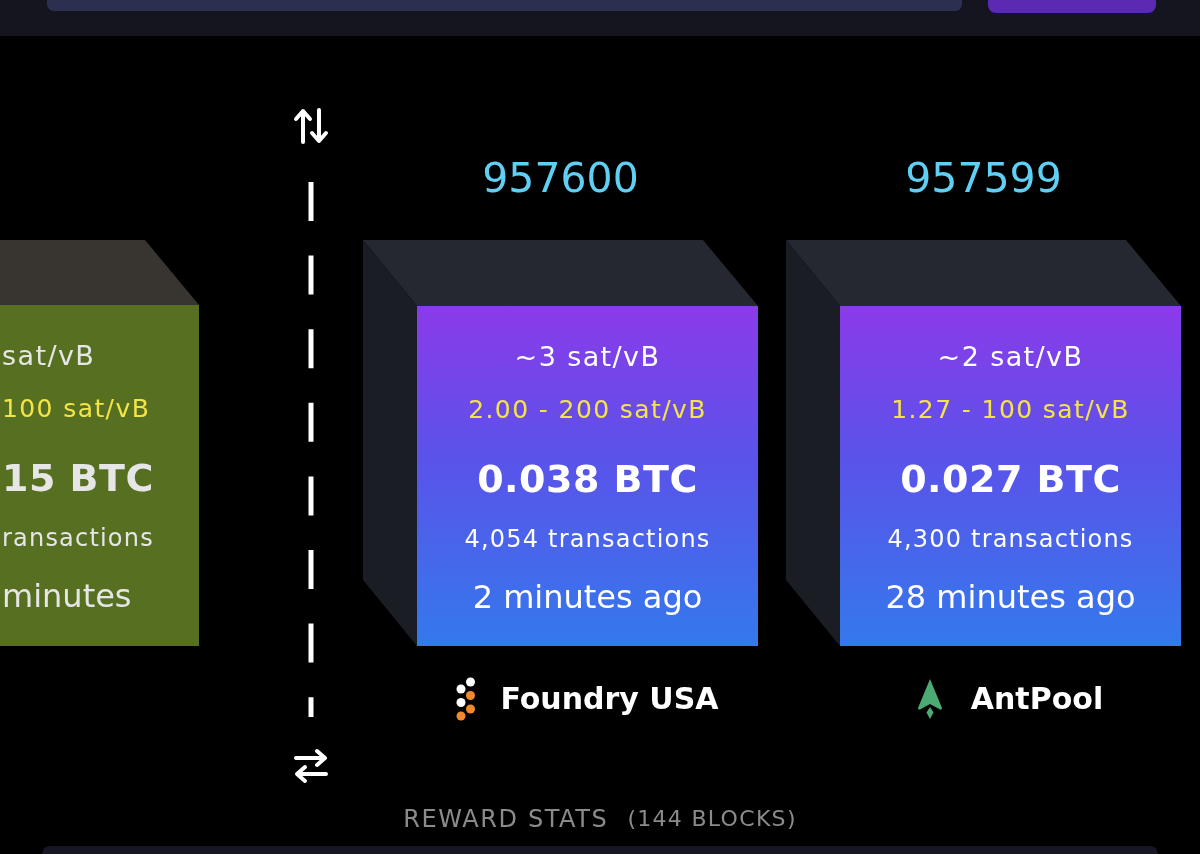 The height and width of the screenshot is (854, 1200). I want to click on block-front-face: sat/vB 100 sat/vB 15 BTC ransactions minutes, so click(99, 475).